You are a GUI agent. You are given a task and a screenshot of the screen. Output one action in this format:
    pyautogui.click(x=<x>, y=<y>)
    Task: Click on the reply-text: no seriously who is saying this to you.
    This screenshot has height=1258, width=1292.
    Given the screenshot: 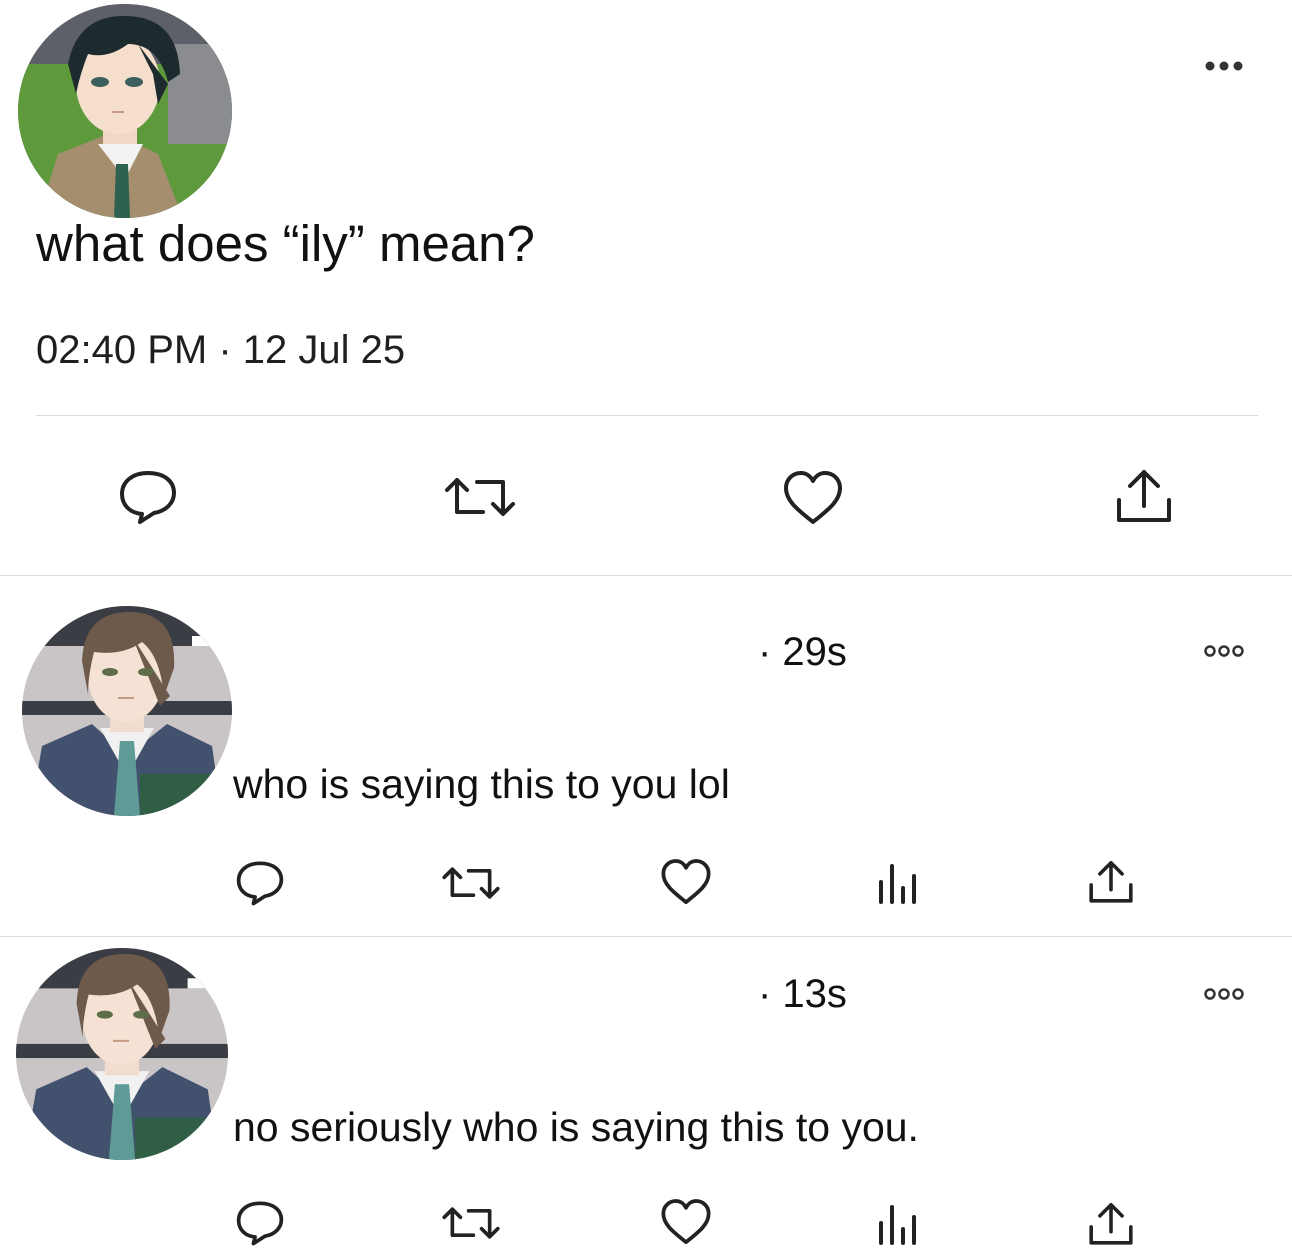 What is the action you would take?
    pyautogui.click(x=576, y=1127)
    